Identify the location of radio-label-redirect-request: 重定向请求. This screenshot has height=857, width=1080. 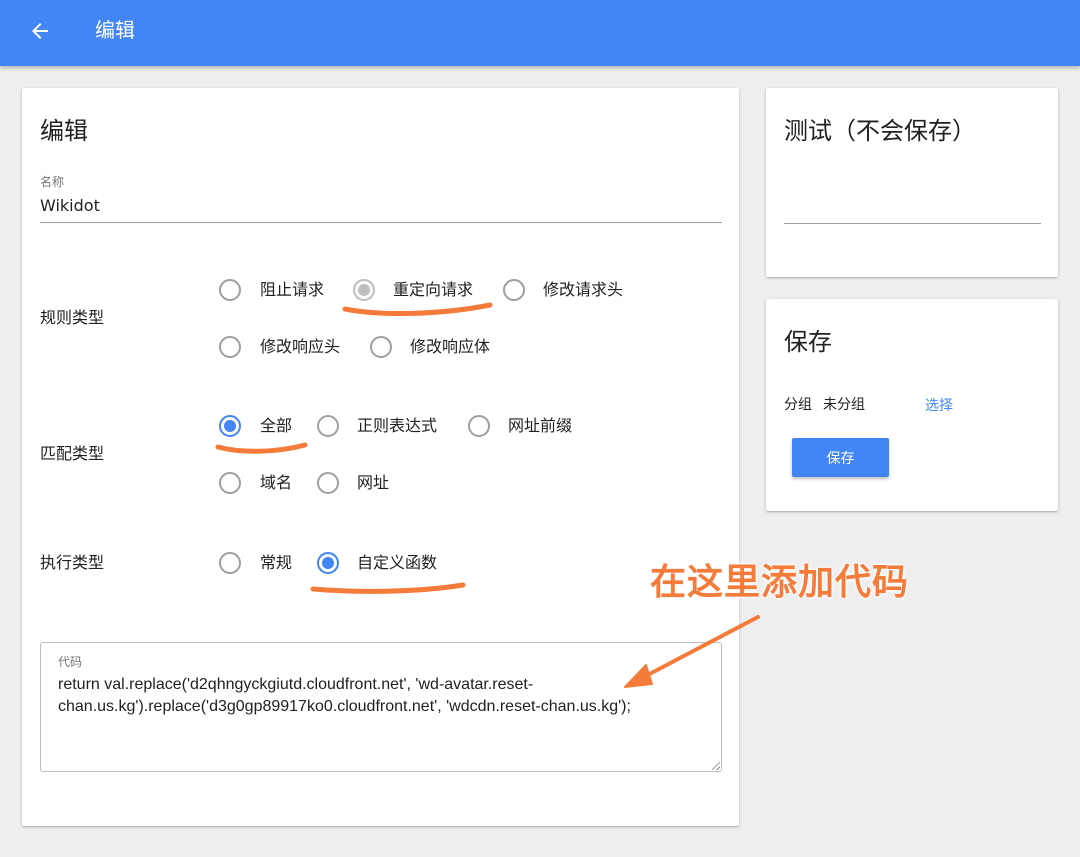
(433, 290).